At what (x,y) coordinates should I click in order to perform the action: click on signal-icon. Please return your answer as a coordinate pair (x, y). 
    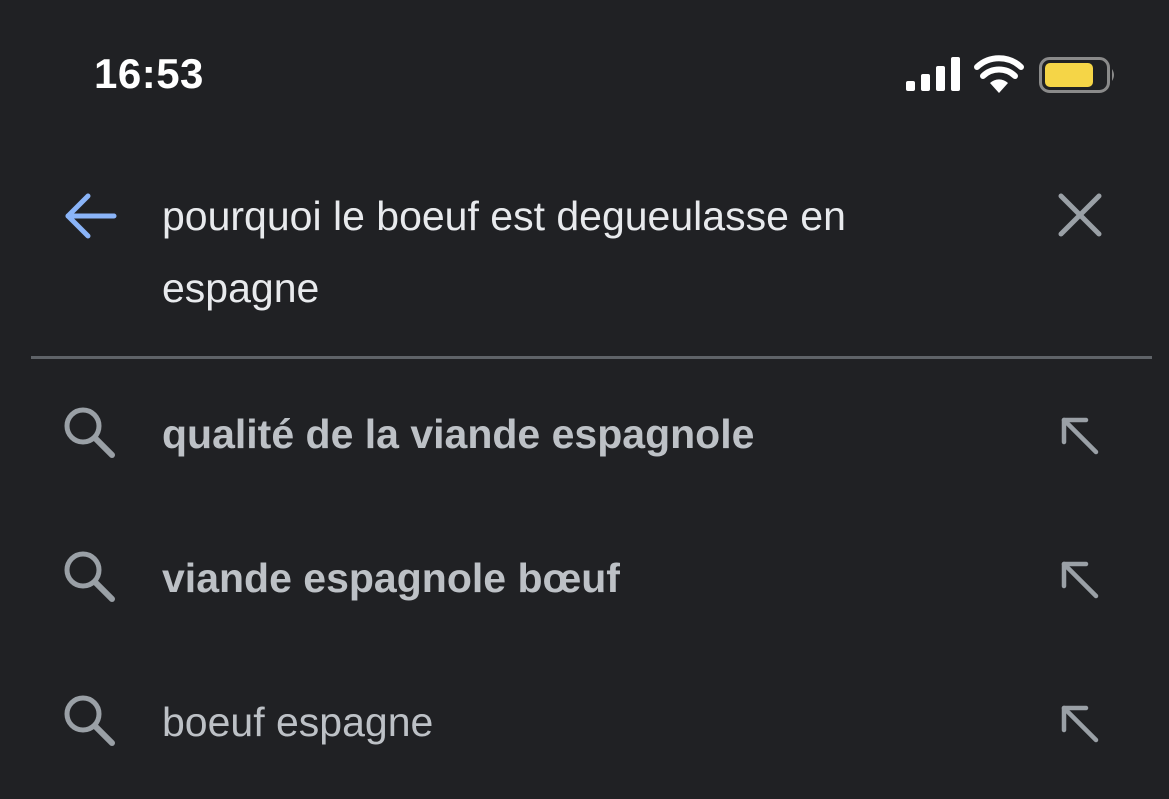
    Looking at the image, I should click on (933, 74).